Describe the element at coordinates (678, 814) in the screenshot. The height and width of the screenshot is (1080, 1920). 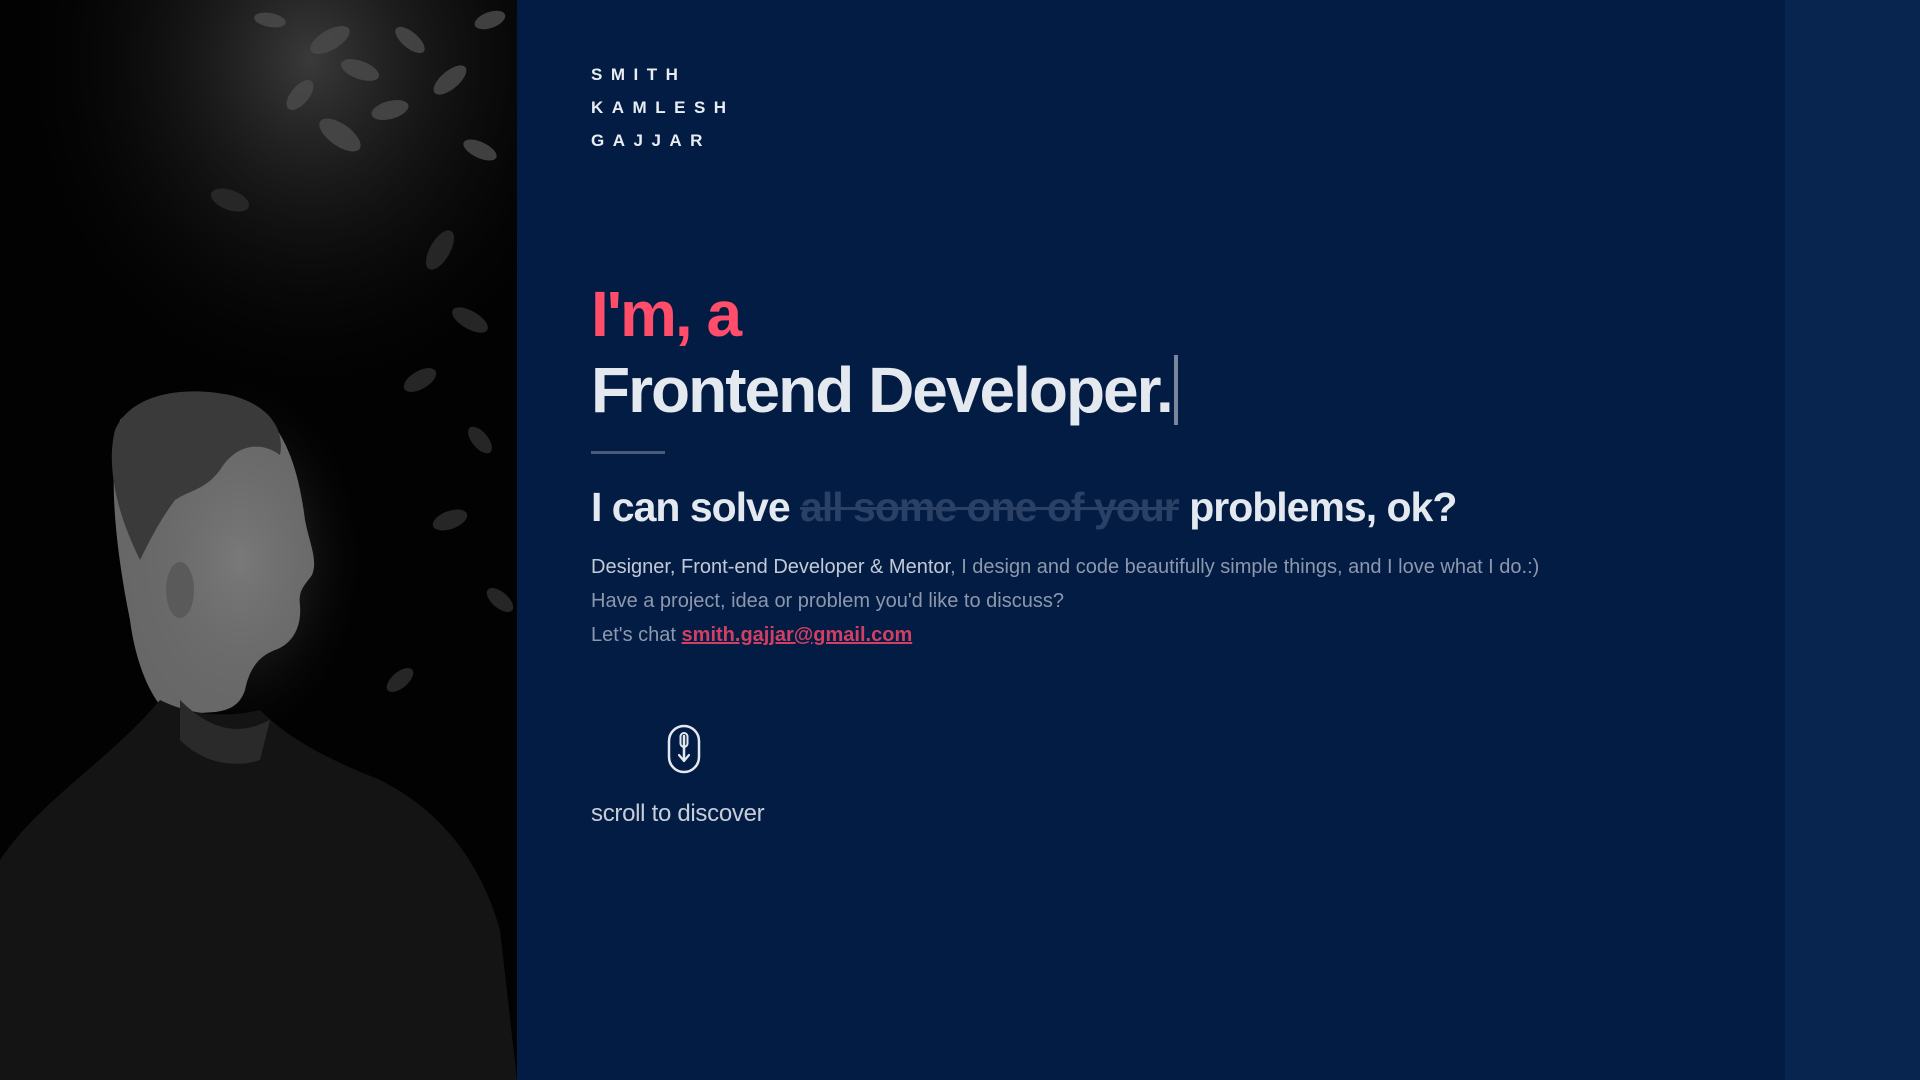
I see `scroll-hint: scroll to discover` at that location.